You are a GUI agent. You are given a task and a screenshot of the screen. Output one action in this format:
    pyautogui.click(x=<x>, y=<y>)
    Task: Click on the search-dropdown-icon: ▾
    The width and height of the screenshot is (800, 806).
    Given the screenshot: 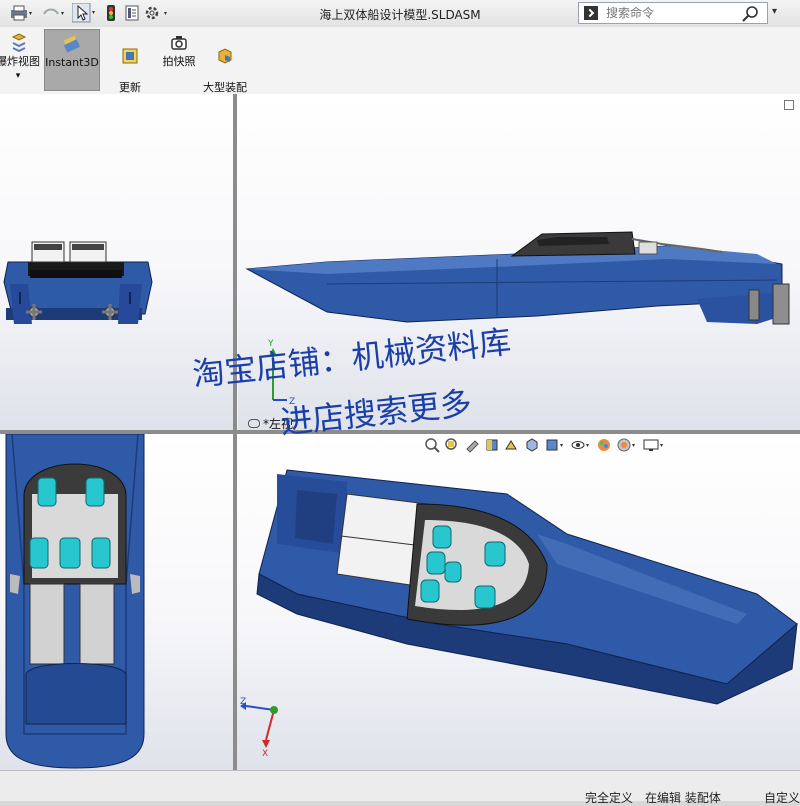 What is the action you would take?
    pyautogui.click(x=774, y=11)
    